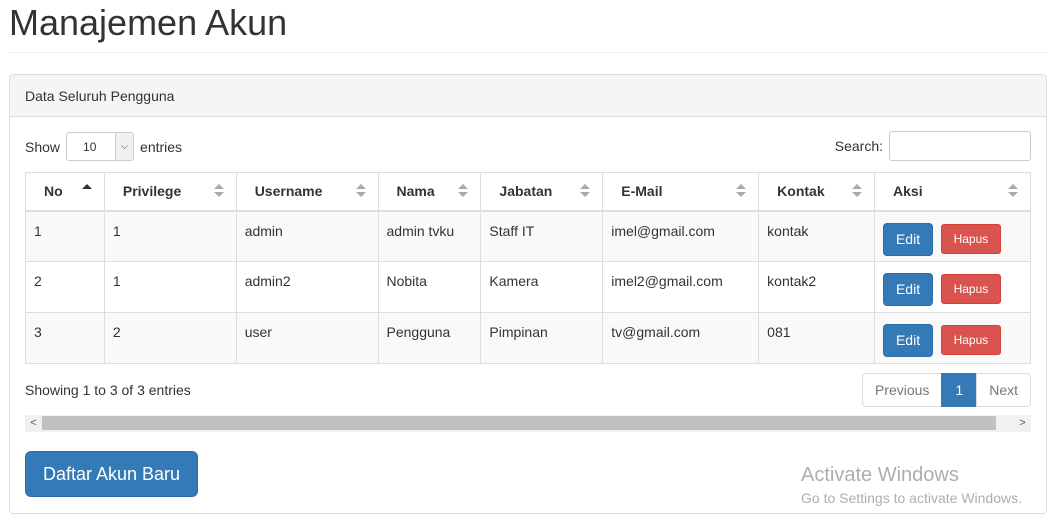  I want to click on cell-jabatan: Staff IT, so click(542, 236).